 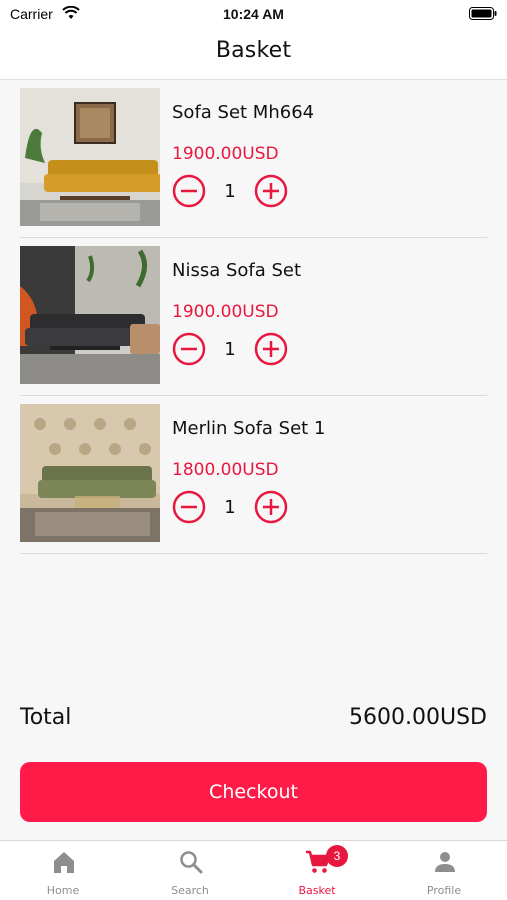 What do you see at coordinates (483, 13) in the screenshot?
I see `battery-icon` at bounding box center [483, 13].